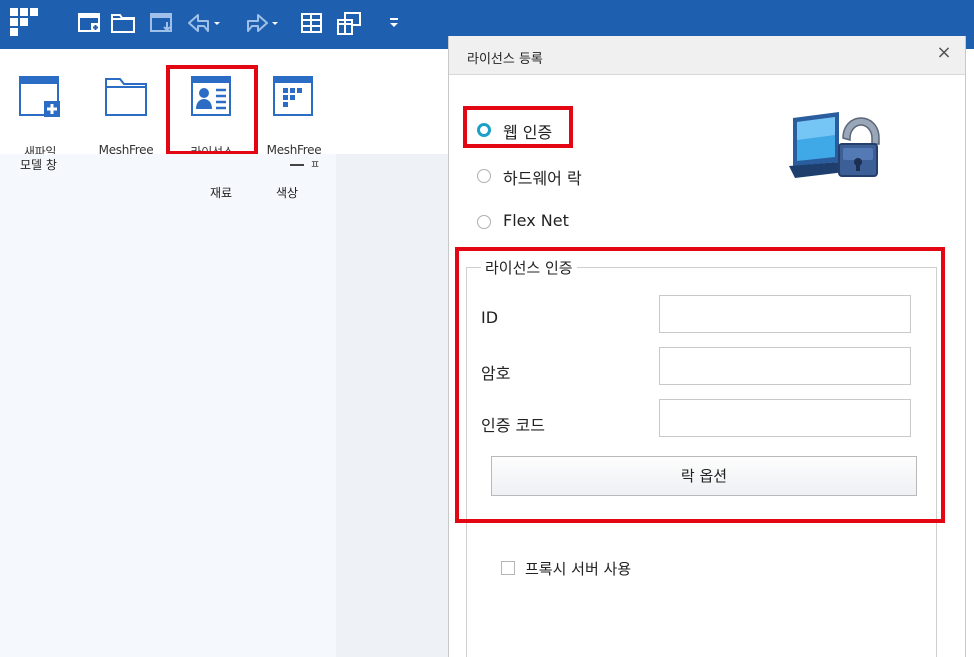 The height and width of the screenshot is (657, 974). What do you see at coordinates (168, 165) in the screenshot?
I see `model-pane-header: 모델 창 ㅍ` at bounding box center [168, 165].